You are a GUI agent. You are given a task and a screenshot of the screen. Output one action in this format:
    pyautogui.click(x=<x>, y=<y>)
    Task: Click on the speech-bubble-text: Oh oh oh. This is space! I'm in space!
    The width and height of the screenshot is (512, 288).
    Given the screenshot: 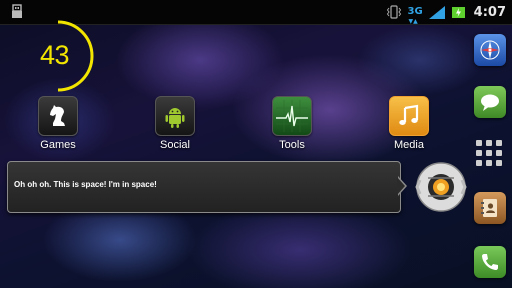 What is the action you would take?
    pyautogui.click(x=85, y=184)
    